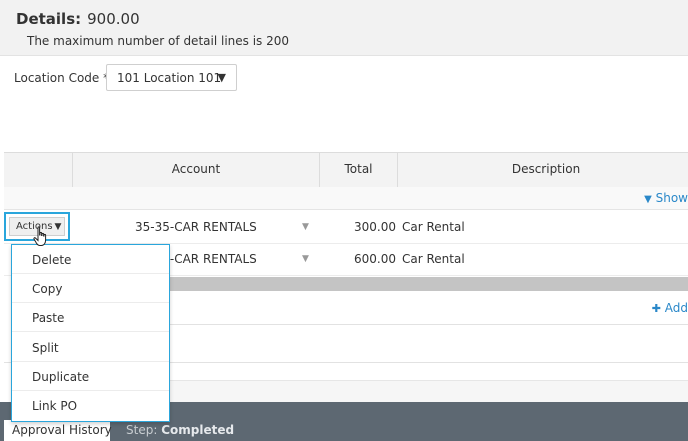  I want to click on lower-panel, so click(424, 391).